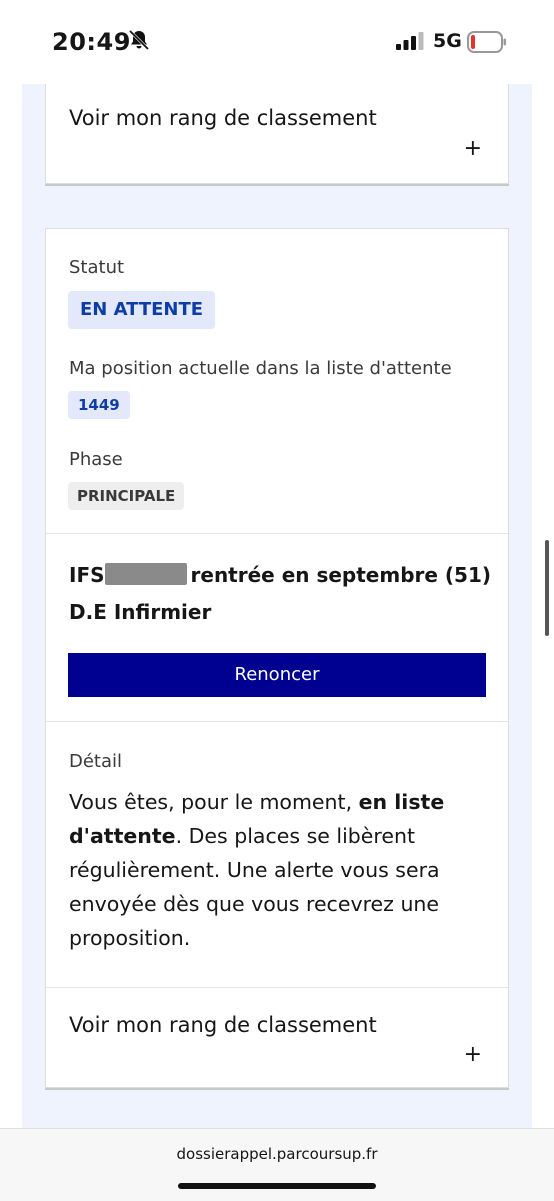  I want to click on url-bar: dossierappel.parcoursup.fr, so click(277, 1154).